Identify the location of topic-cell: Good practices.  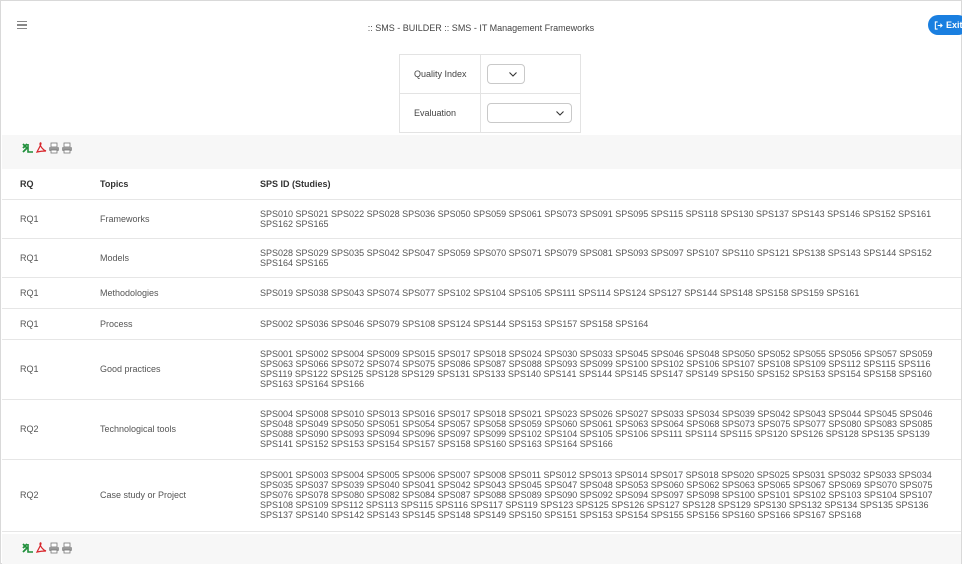
(180, 369).